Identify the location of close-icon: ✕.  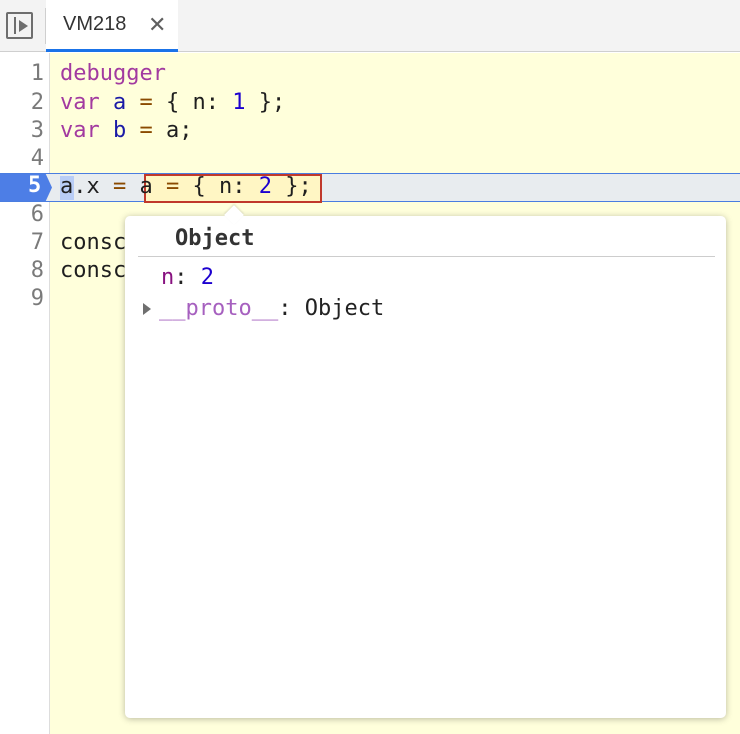
(157, 25).